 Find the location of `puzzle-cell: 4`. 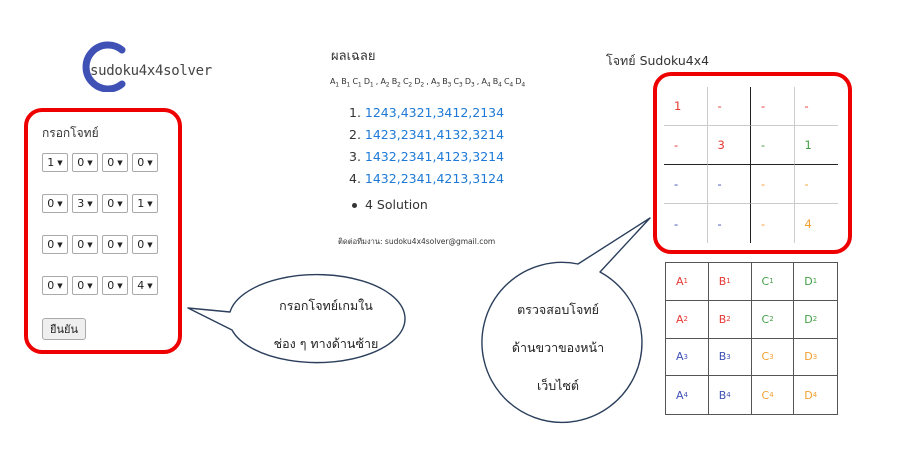

puzzle-cell: 4 is located at coordinates (808, 223).